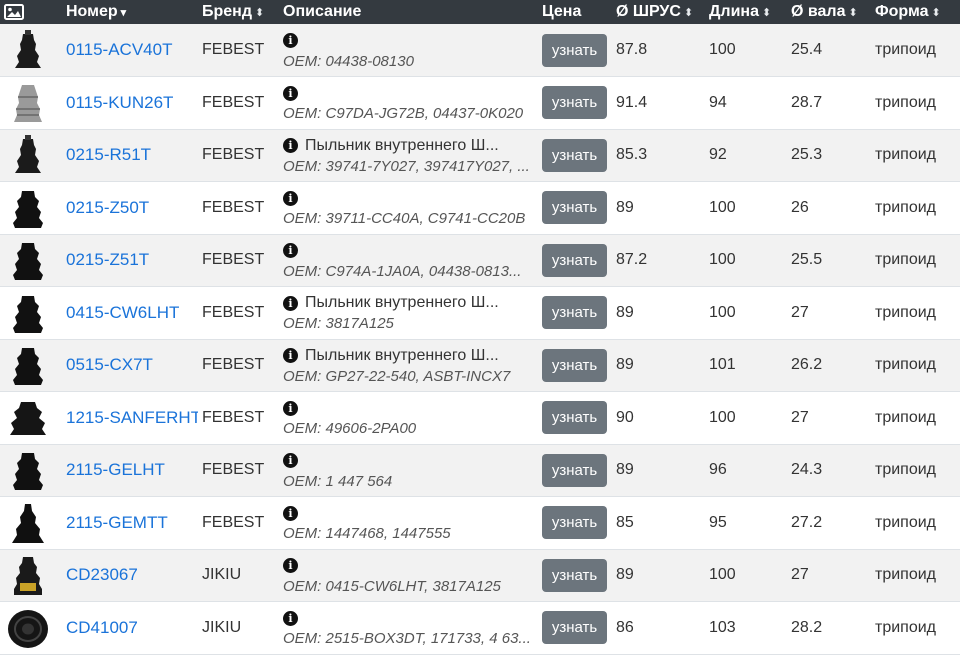 Image resolution: width=960 pixels, height=657 pixels. Describe the element at coordinates (403, 114) in the screenshot. I see `oem-numbers: OEM: C97DA-JG72B, 04437-0K020` at that location.